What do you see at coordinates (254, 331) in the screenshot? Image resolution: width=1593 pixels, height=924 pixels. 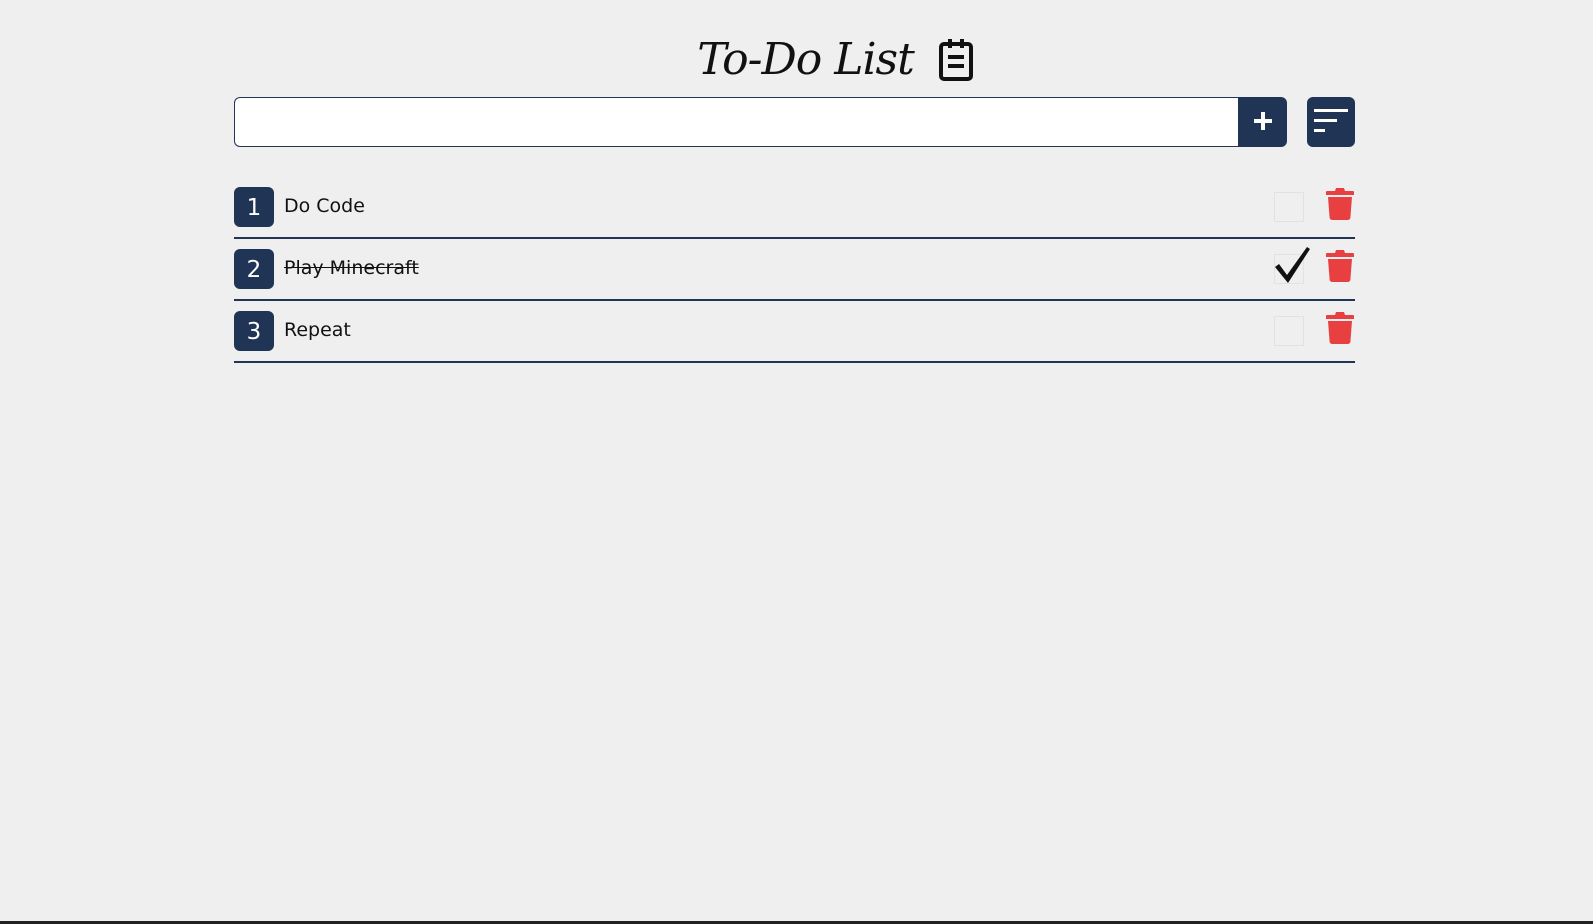 I see `item-number-badge: 3` at bounding box center [254, 331].